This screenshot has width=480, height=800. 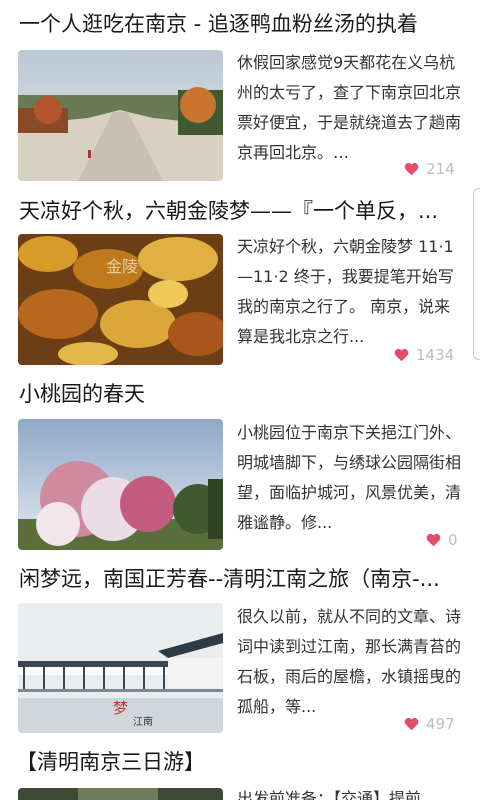 I want to click on article-thumbnail: 金陵, so click(x=120, y=299).